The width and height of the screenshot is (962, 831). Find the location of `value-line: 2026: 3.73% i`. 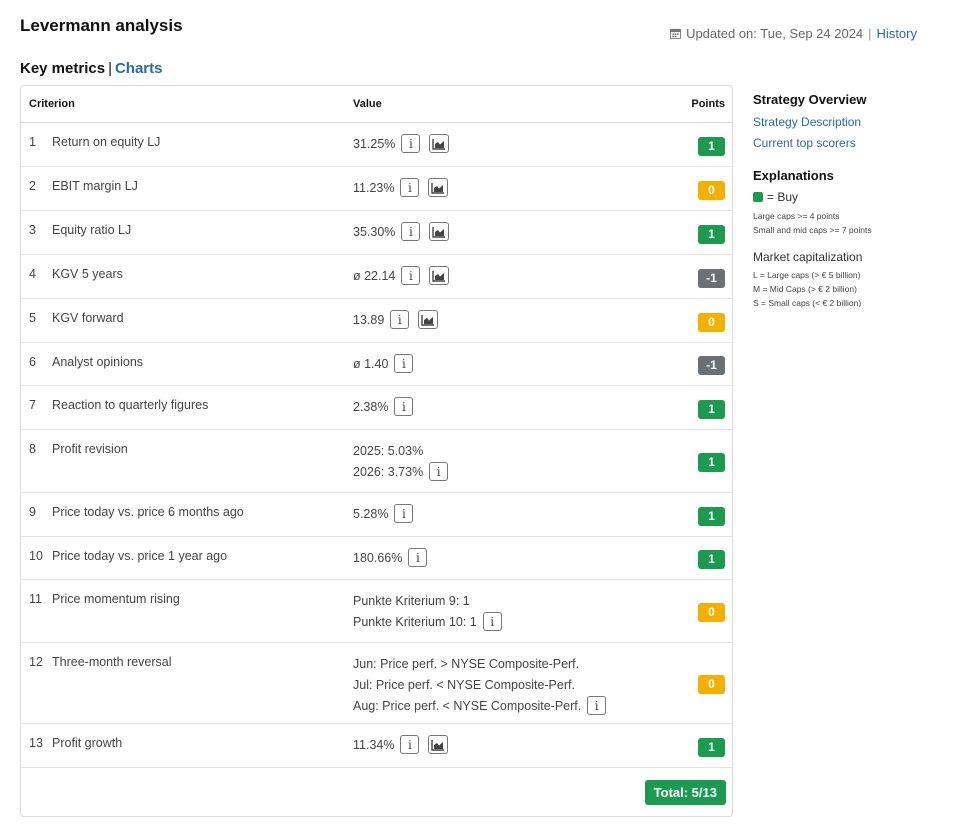

value-line: 2026: 3.73% i is located at coordinates (401, 471).